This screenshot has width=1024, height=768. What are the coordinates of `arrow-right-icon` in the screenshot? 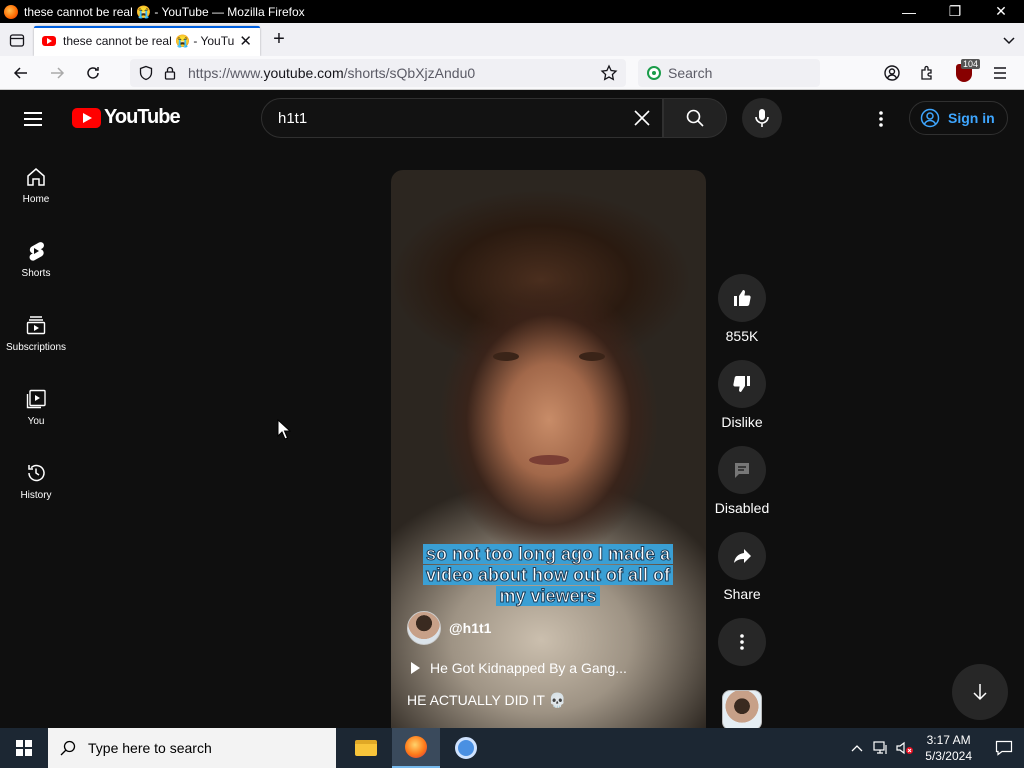 It's located at (58, 72).